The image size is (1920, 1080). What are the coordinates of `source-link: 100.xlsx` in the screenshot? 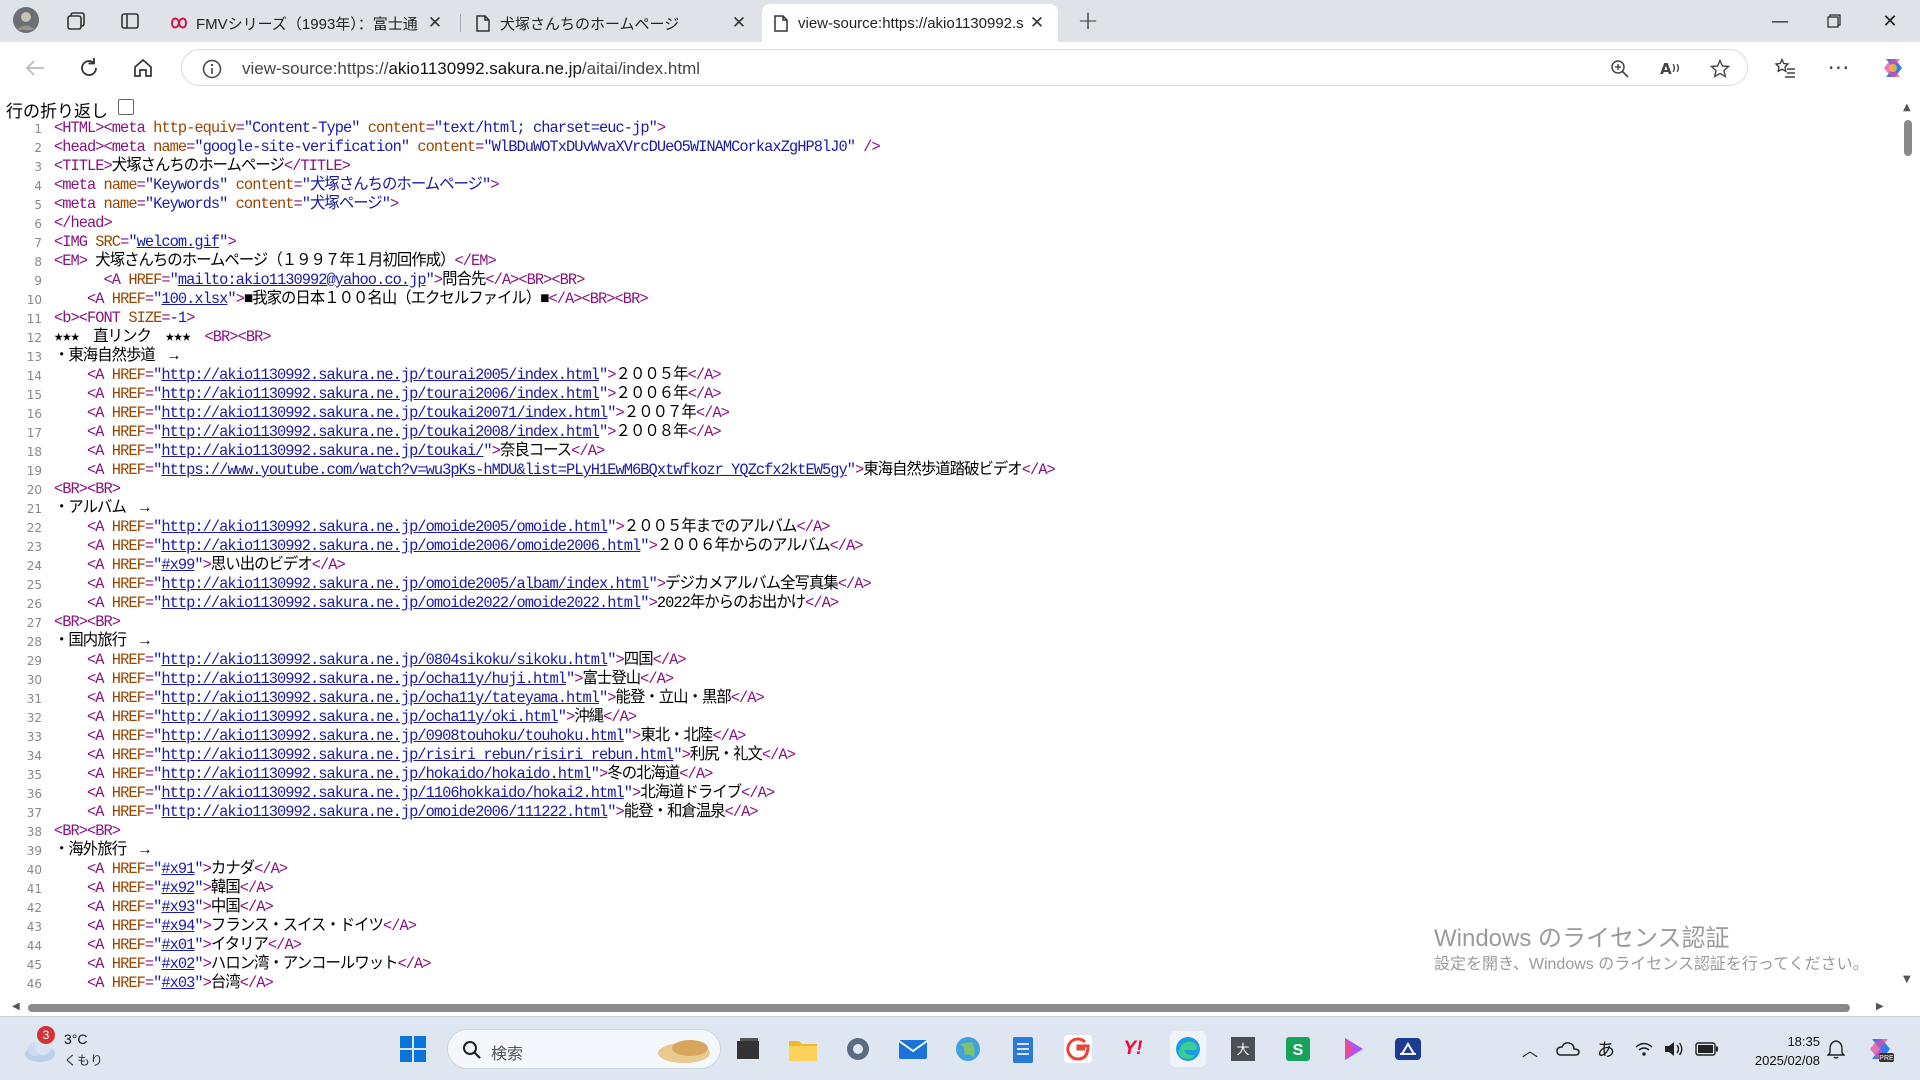 It's located at (194, 299).